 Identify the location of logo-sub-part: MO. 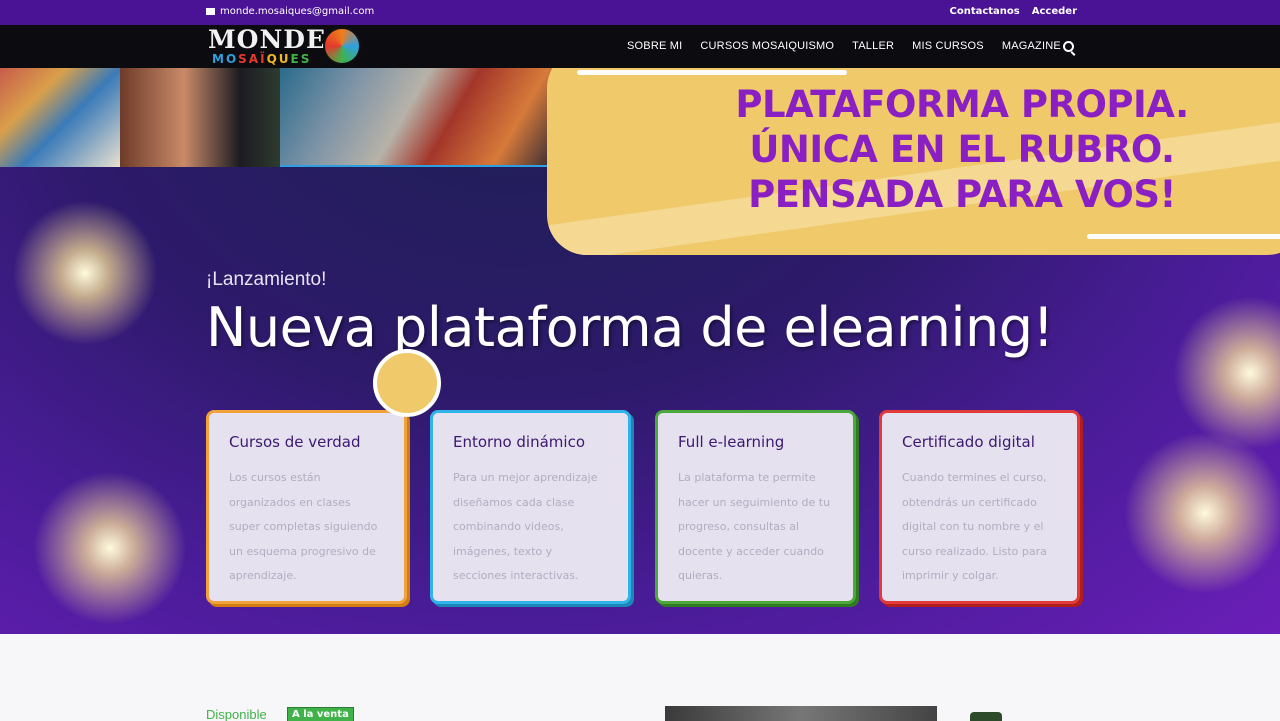
(225, 59).